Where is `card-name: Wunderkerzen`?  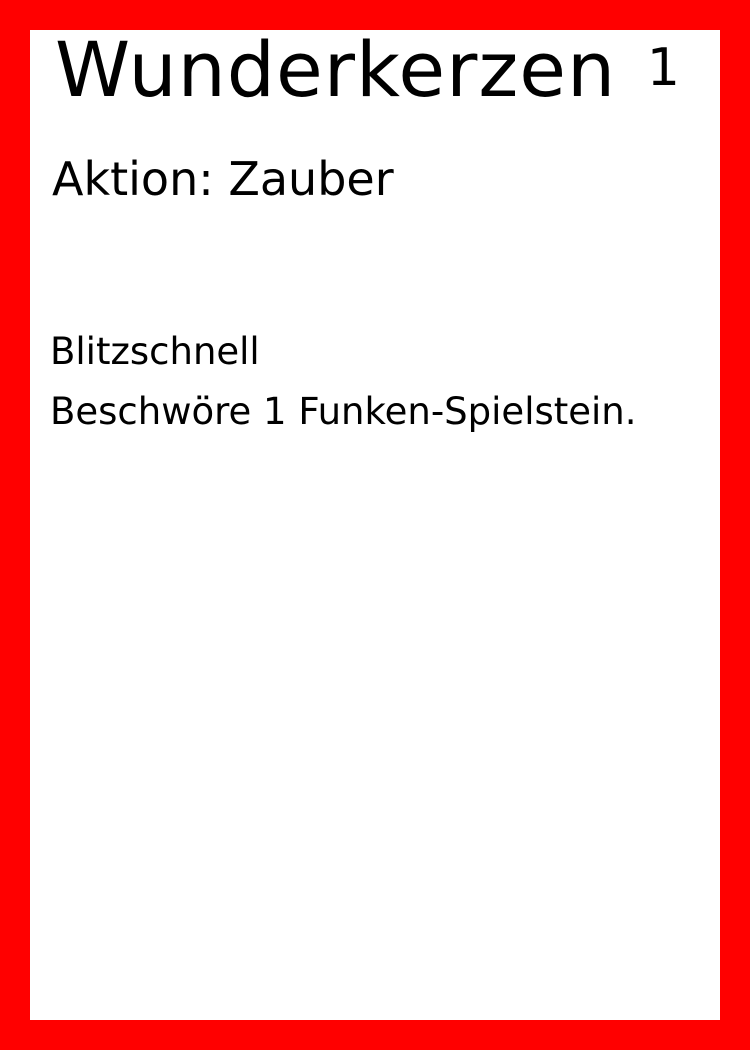 card-name: Wunderkerzen is located at coordinates (336, 69).